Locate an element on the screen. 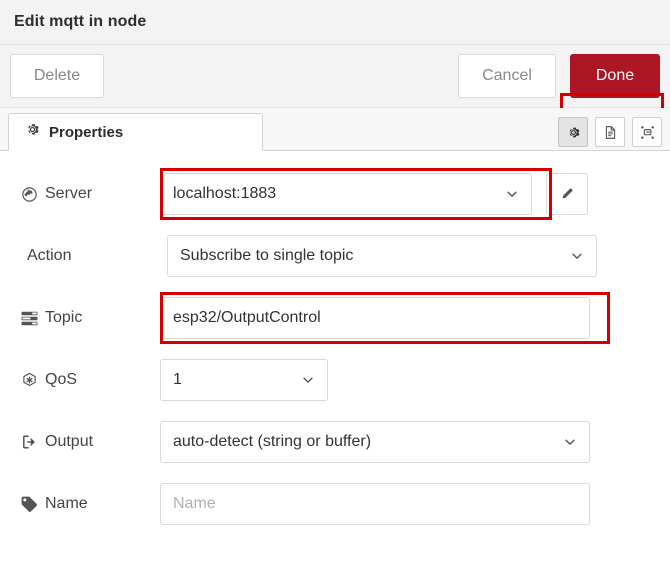  name-placeholder: Name is located at coordinates (194, 503).